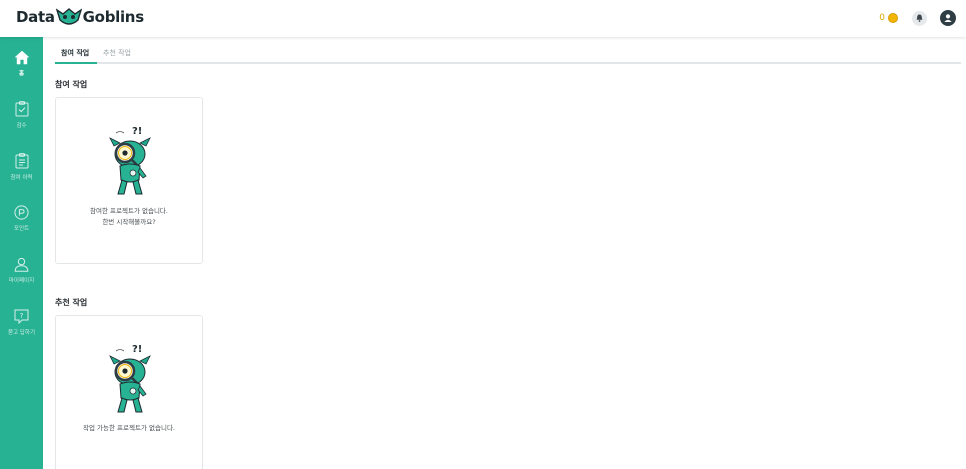 The image size is (966, 469). What do you see at coordinates (129, 428) in the screenshot?
I see `empty-message-line1: 작업 가능한 프로젝트가 없습니다.` at bounding box center [129, 428].